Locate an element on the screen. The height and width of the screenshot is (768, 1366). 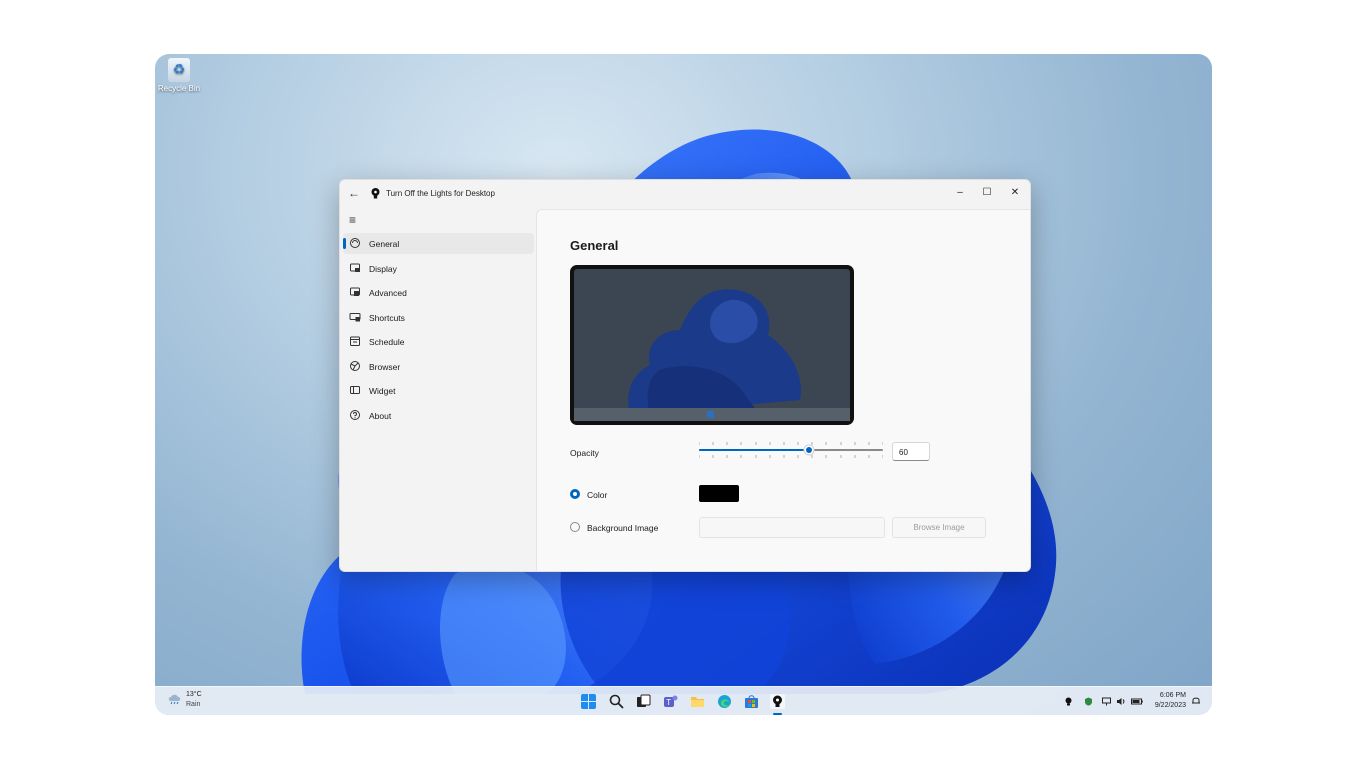
recycle-bin-shortcut: Recycle Bin is located at coordinates (179, 75).